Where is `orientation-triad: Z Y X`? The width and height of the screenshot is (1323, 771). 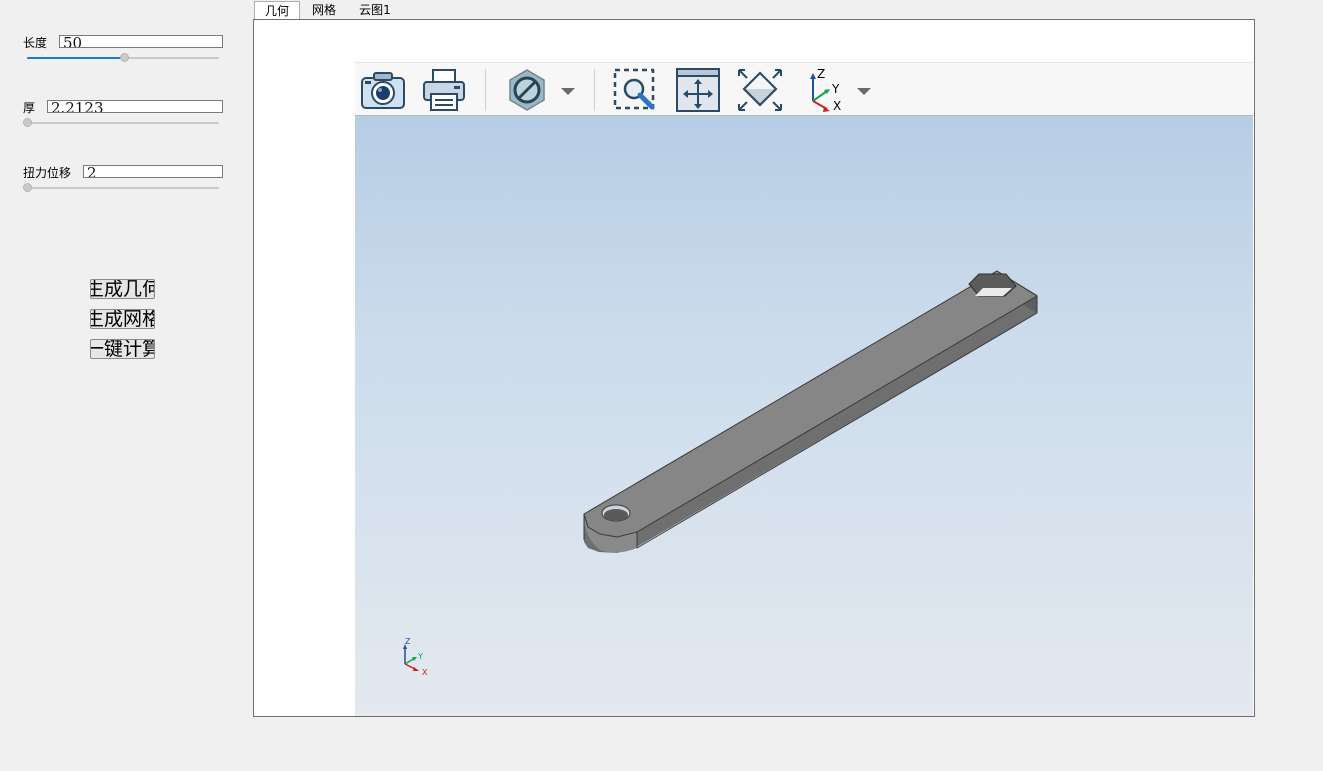 orientation-triad: Z Y X is located at coordinates (415, 657).